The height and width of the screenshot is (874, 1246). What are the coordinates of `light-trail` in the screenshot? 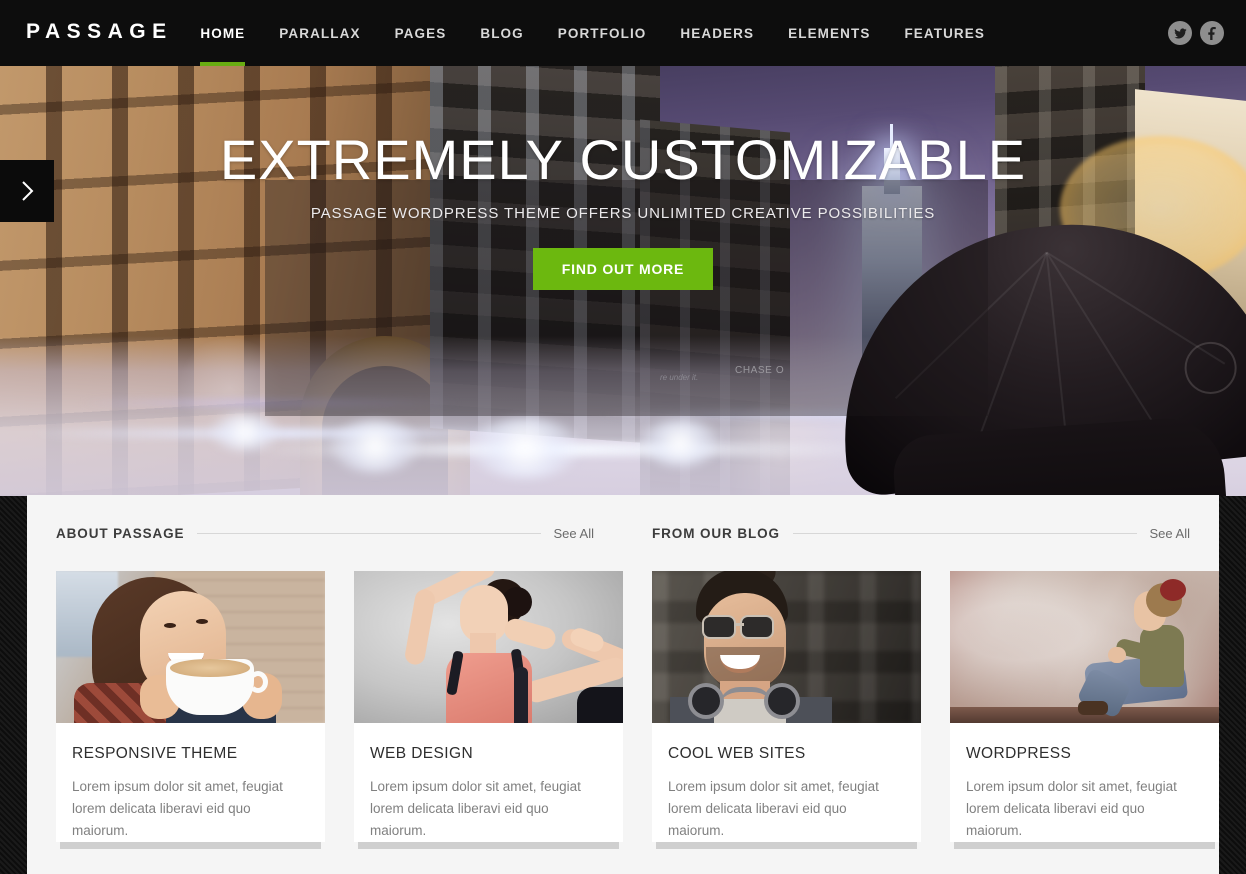 It's located at (290, 433).